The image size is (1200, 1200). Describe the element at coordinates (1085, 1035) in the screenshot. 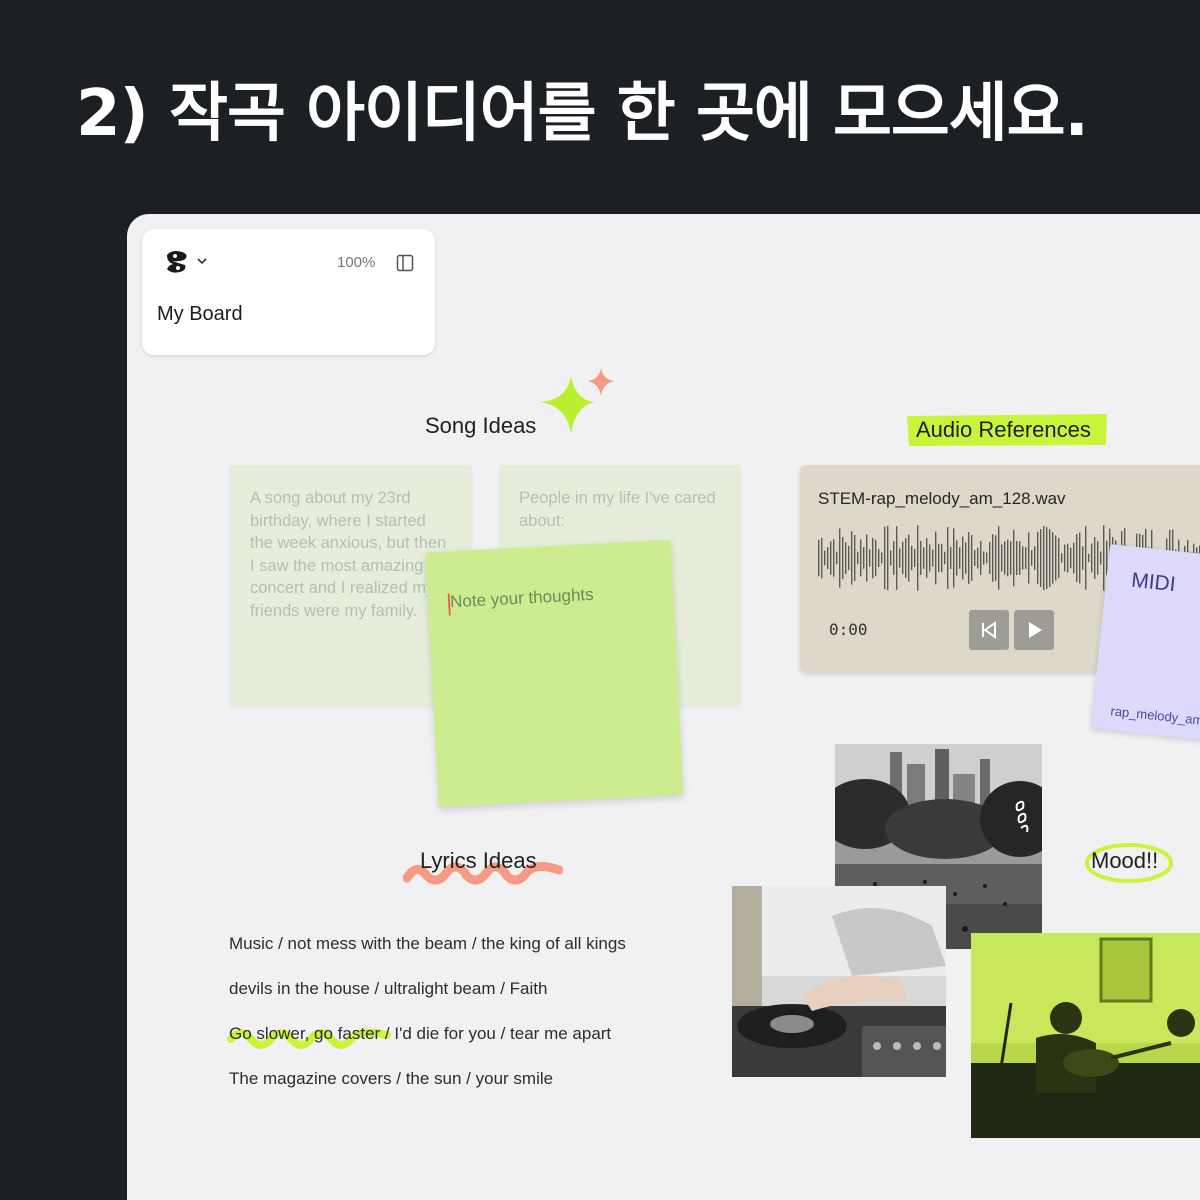

I see `guitar-photo` at that location.